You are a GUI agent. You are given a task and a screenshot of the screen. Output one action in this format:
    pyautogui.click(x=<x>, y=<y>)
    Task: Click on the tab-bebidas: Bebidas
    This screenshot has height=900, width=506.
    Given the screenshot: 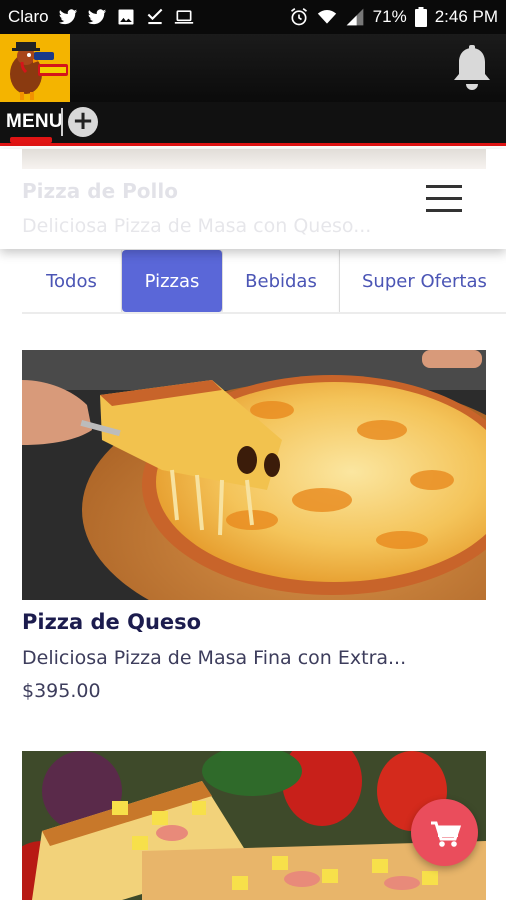 What is the action you would take?
    pyautogui.click(x=281, y=281)
    